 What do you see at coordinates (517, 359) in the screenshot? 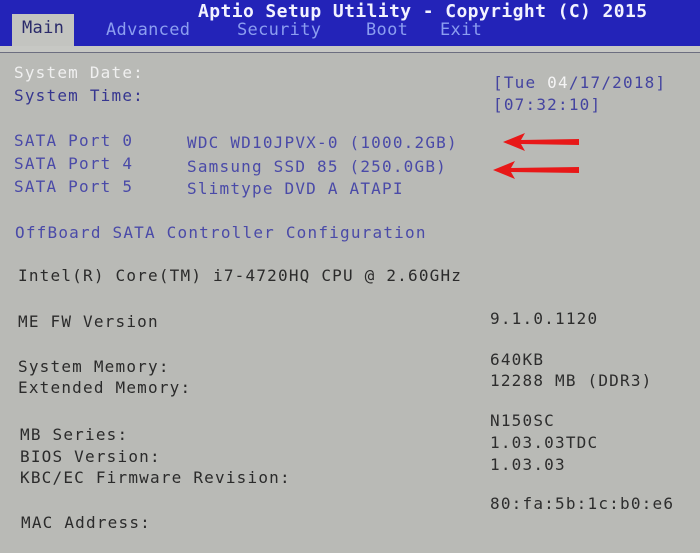
I see `system-memory-value: 640KB` at bounding box center [517, 359].